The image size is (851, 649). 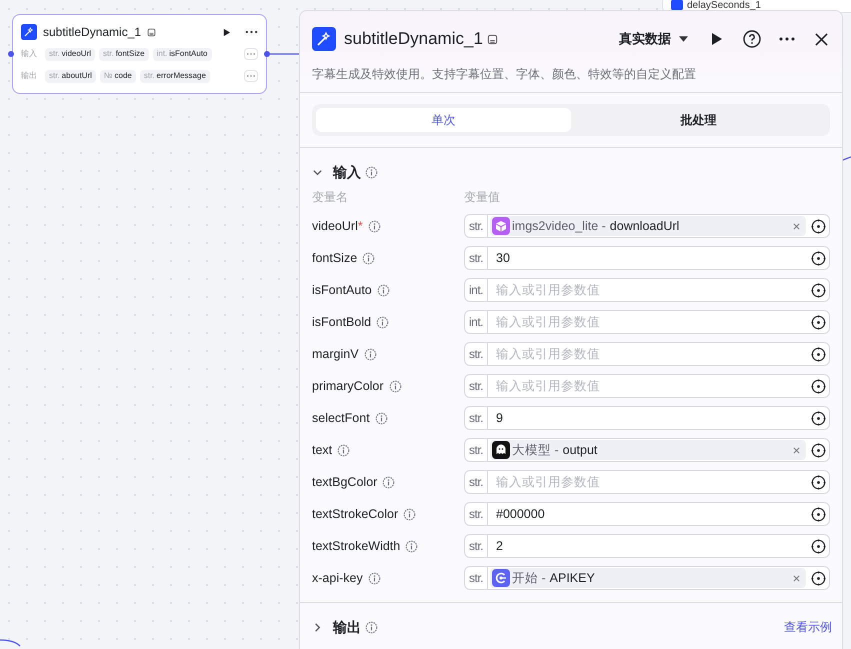 What do you see at coordinates (752, 39) in the screenshot?
I see `help-icon` at bounding box center [752, 39].